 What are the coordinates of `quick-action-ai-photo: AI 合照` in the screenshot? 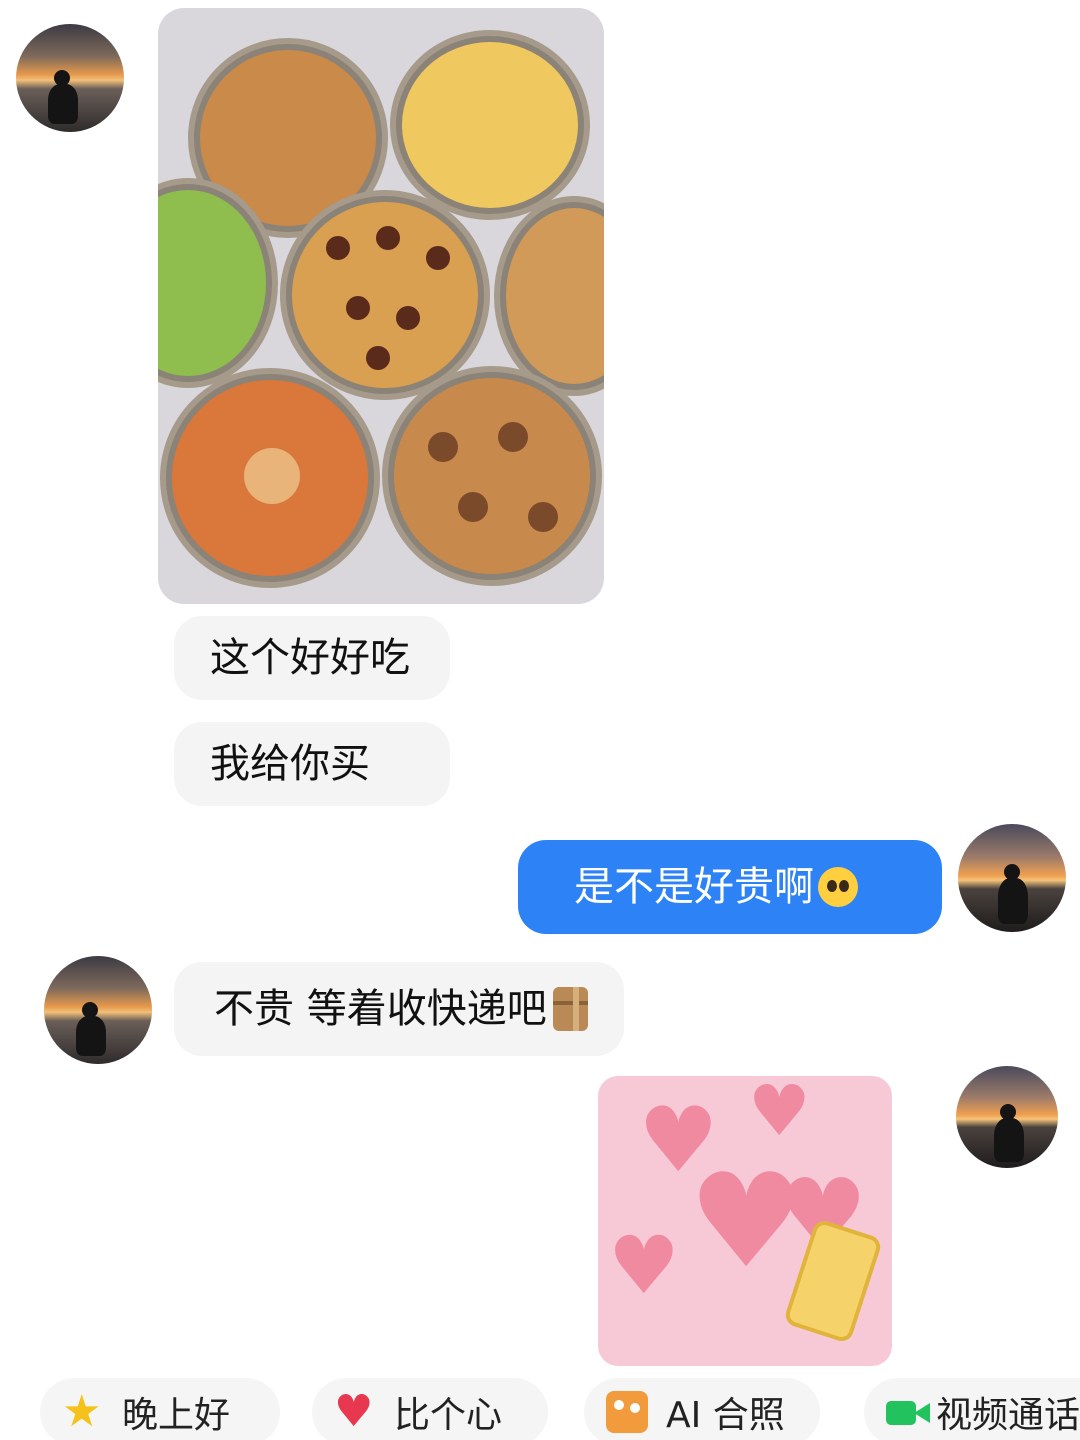 It's located at (702, 1409).